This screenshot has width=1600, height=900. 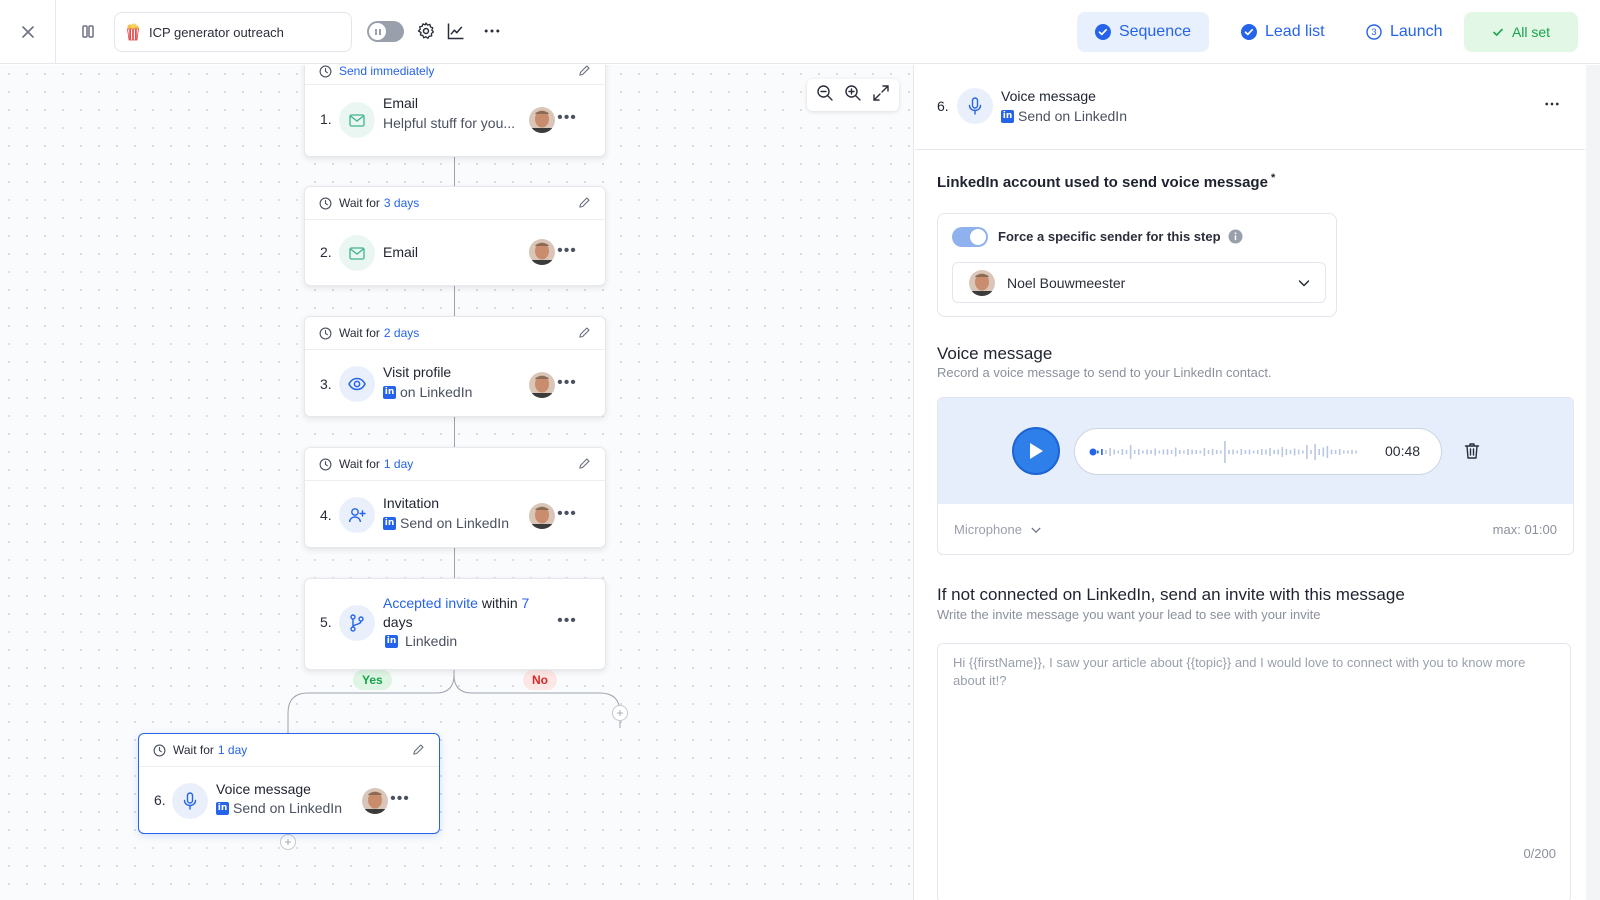 I want to click on panel-step-subtitle-row: in Send on LinkedIn, so click(x=1064, y=116).